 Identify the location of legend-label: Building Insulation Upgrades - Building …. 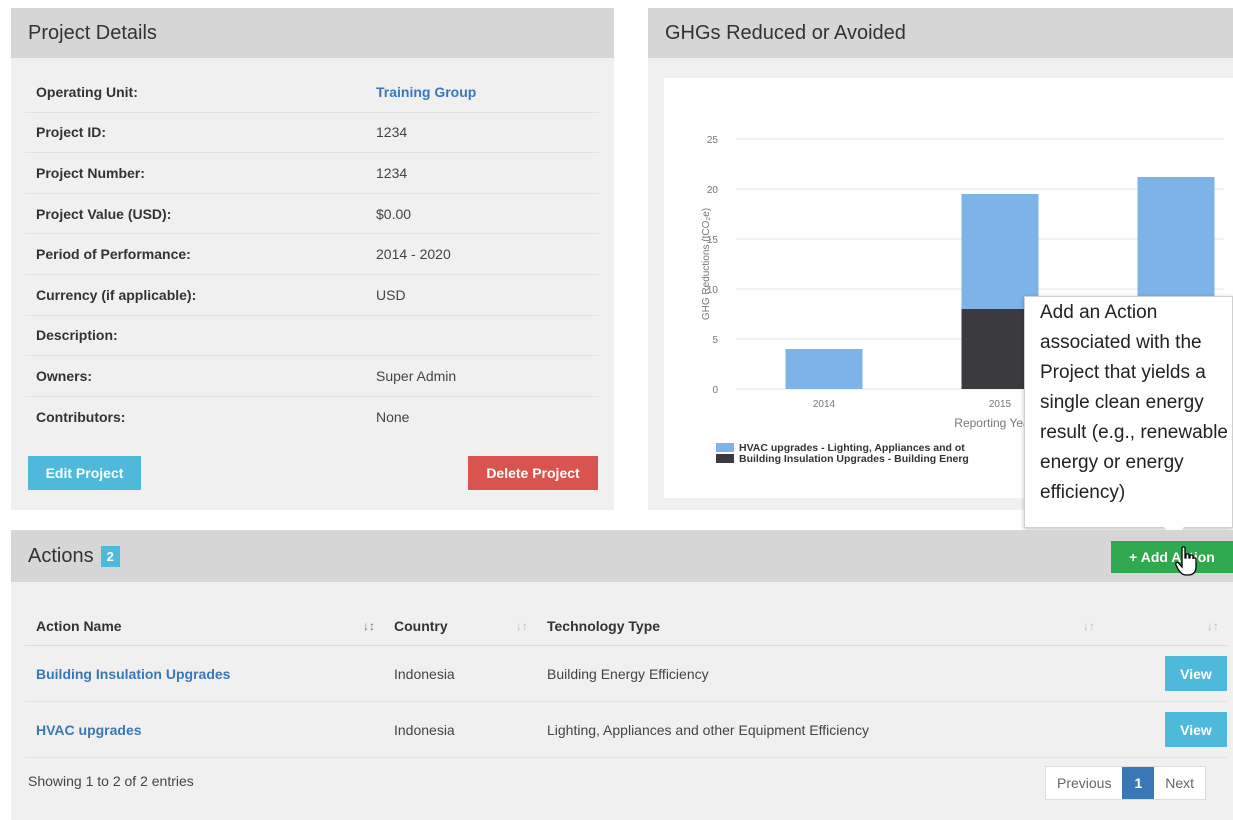
(854, 459).